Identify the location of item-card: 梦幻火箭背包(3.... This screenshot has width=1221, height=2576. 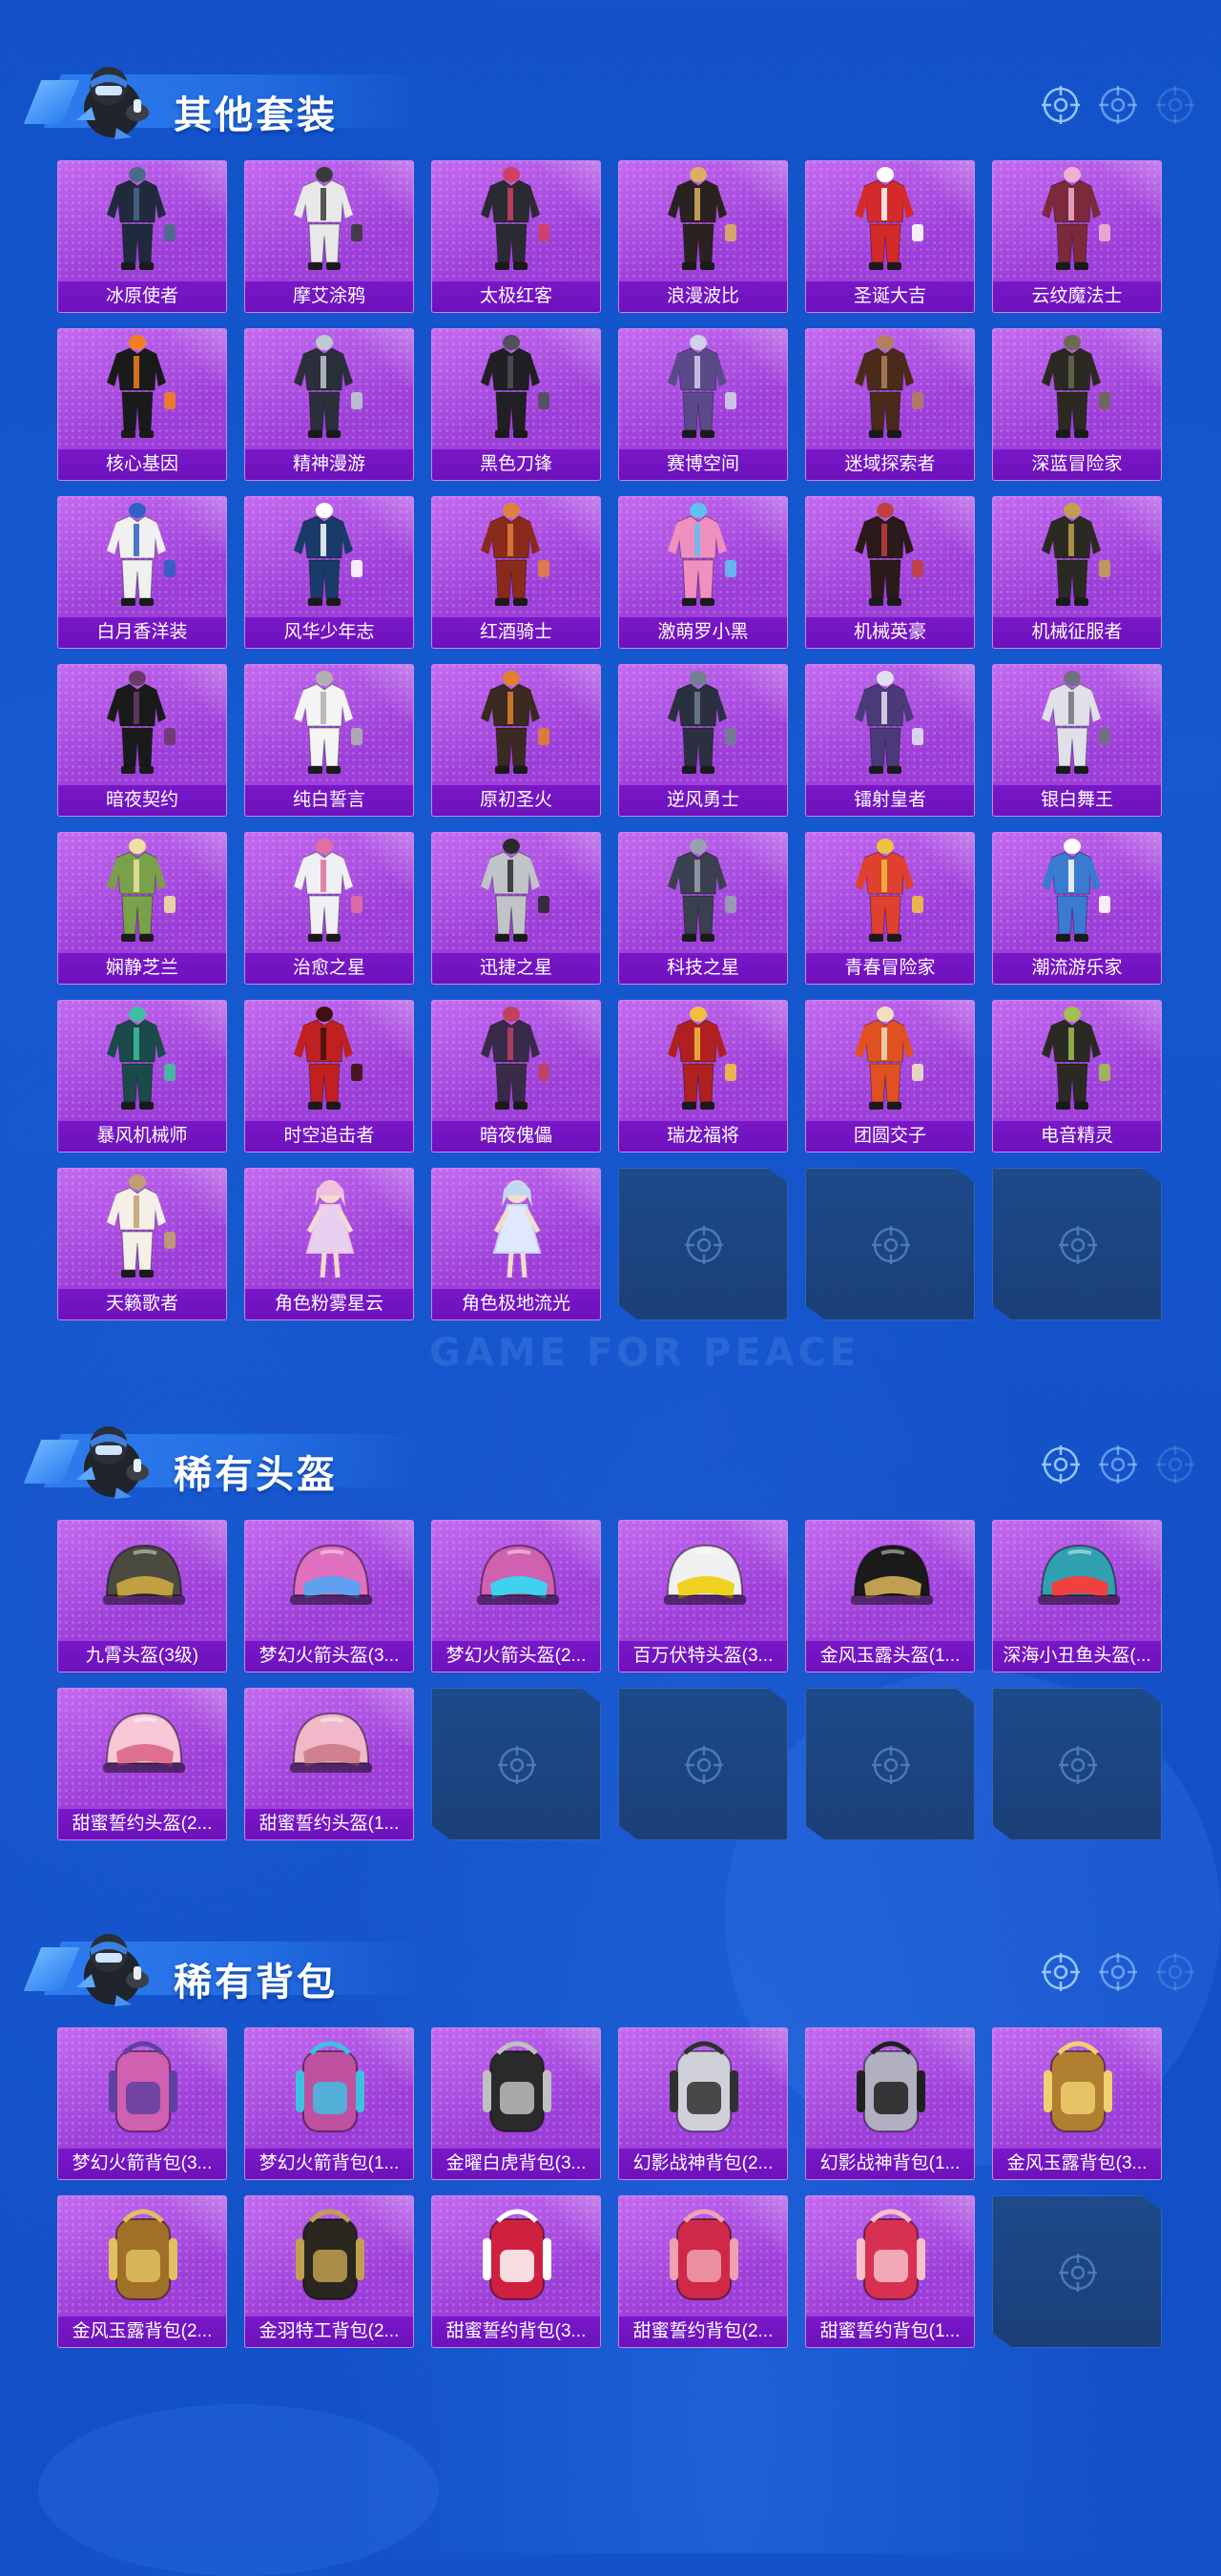
(142, 2103).